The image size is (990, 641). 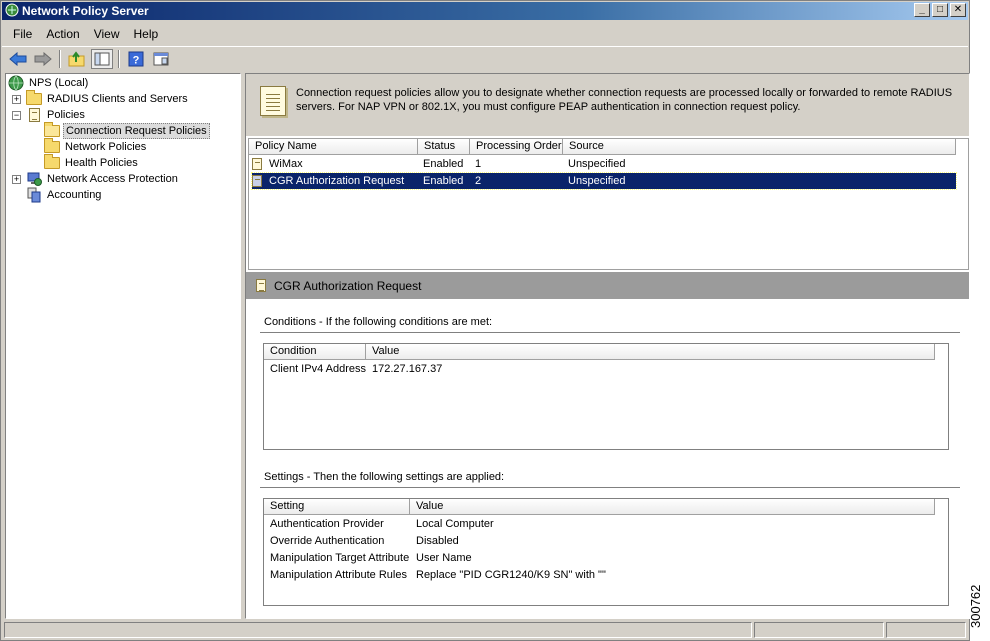 I want to click on policy-order: 2, so click(x=478, y=181).